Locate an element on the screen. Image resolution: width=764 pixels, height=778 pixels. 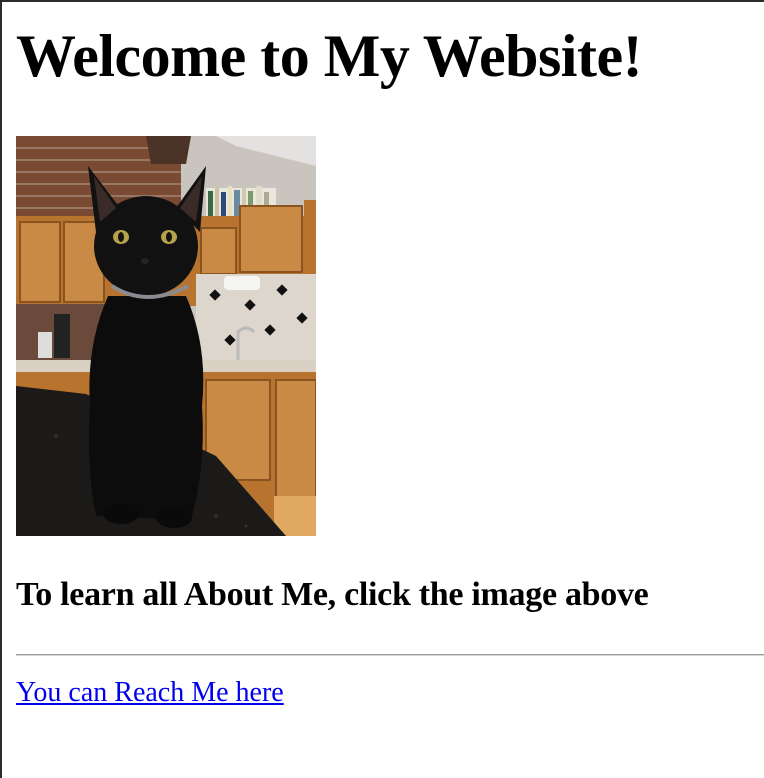
horizontal-divider is located at coordinates (390, 655).